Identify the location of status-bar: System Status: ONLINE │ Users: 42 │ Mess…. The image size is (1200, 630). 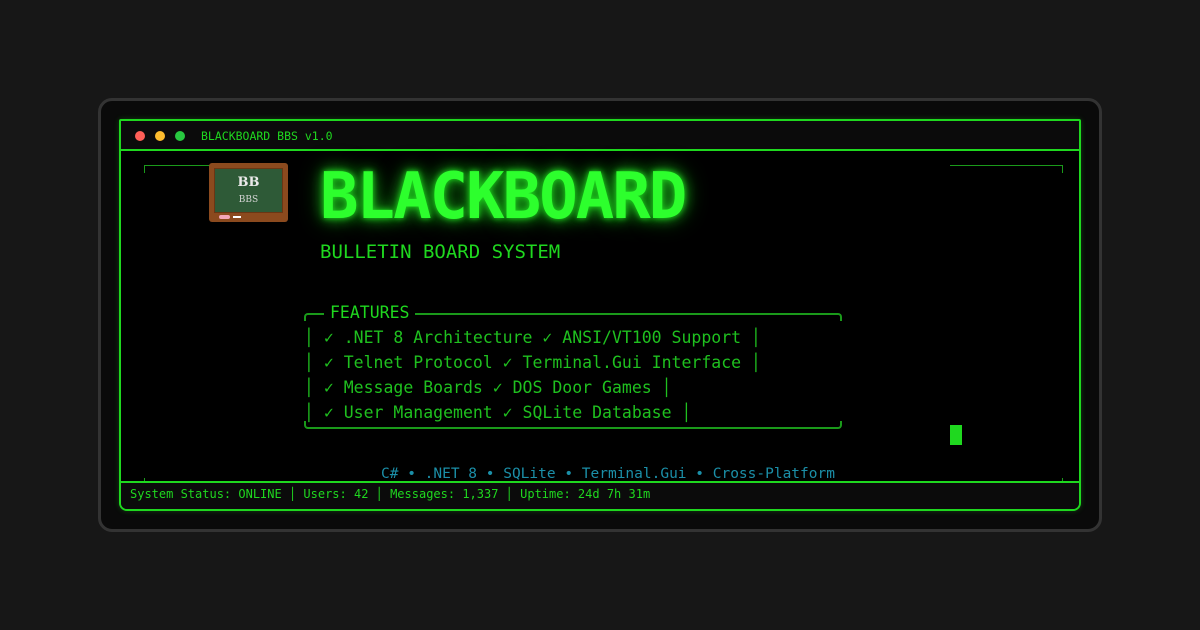
(600, 495).